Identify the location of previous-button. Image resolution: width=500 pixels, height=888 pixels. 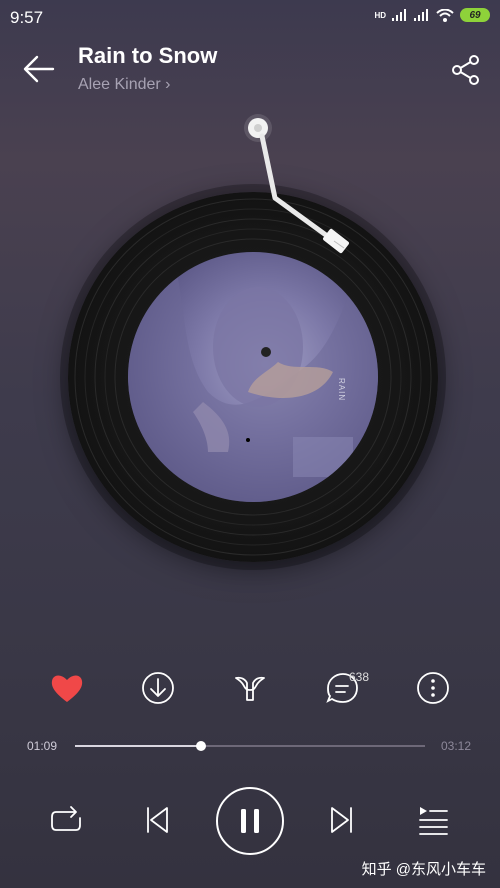
(157, 820).